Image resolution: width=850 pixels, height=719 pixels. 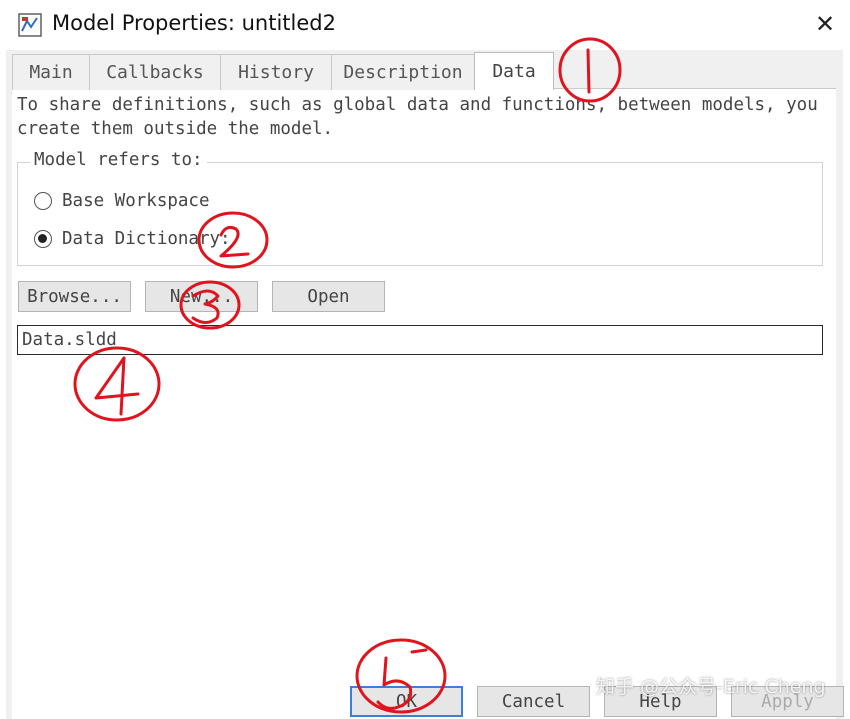 I want to click on window-title: Model Properties: untitled2, so click(x=194, y=23).